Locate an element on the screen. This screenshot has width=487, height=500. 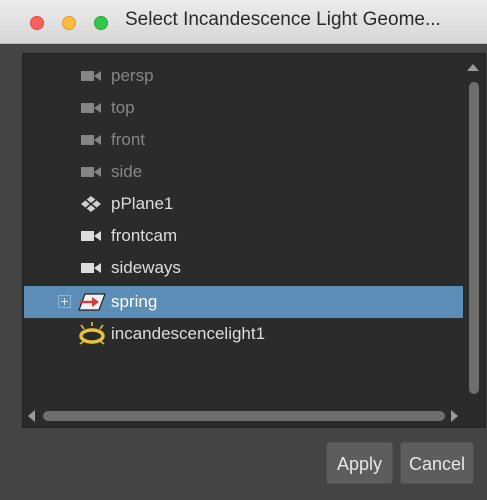
vertical-scrollbar is located at coordinates (474, 240).